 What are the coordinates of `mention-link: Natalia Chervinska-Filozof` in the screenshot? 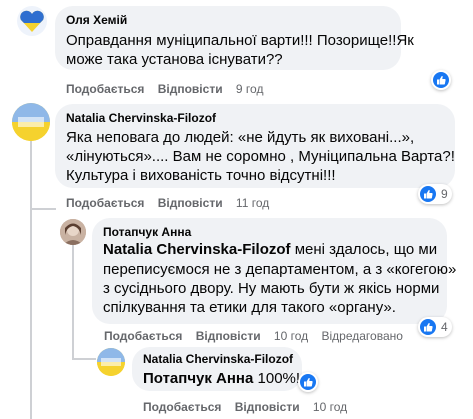 It's located at (197, 249).